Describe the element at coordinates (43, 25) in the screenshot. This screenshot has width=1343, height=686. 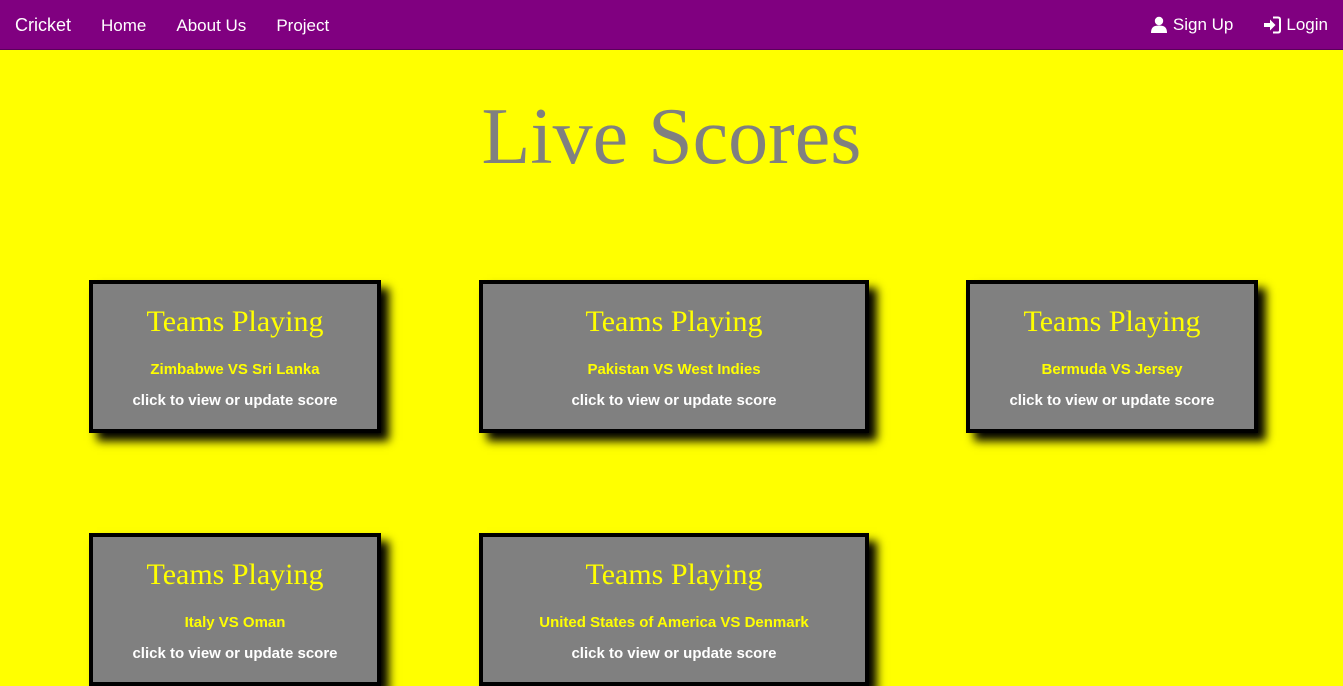
I see `brand-link: Cricket` at that location.